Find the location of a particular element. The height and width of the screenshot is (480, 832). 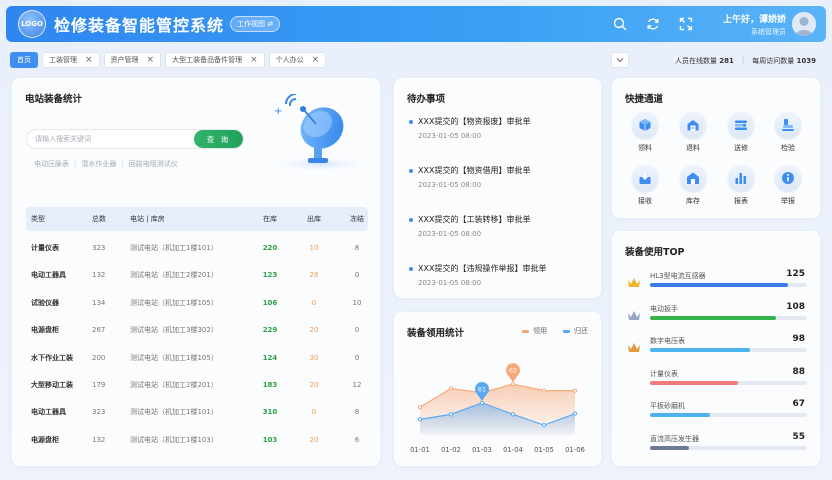

table-row: 电动工器具 323 测试电站（机加工1楼101） 310 0 8 is located at coordinates (197, 412).